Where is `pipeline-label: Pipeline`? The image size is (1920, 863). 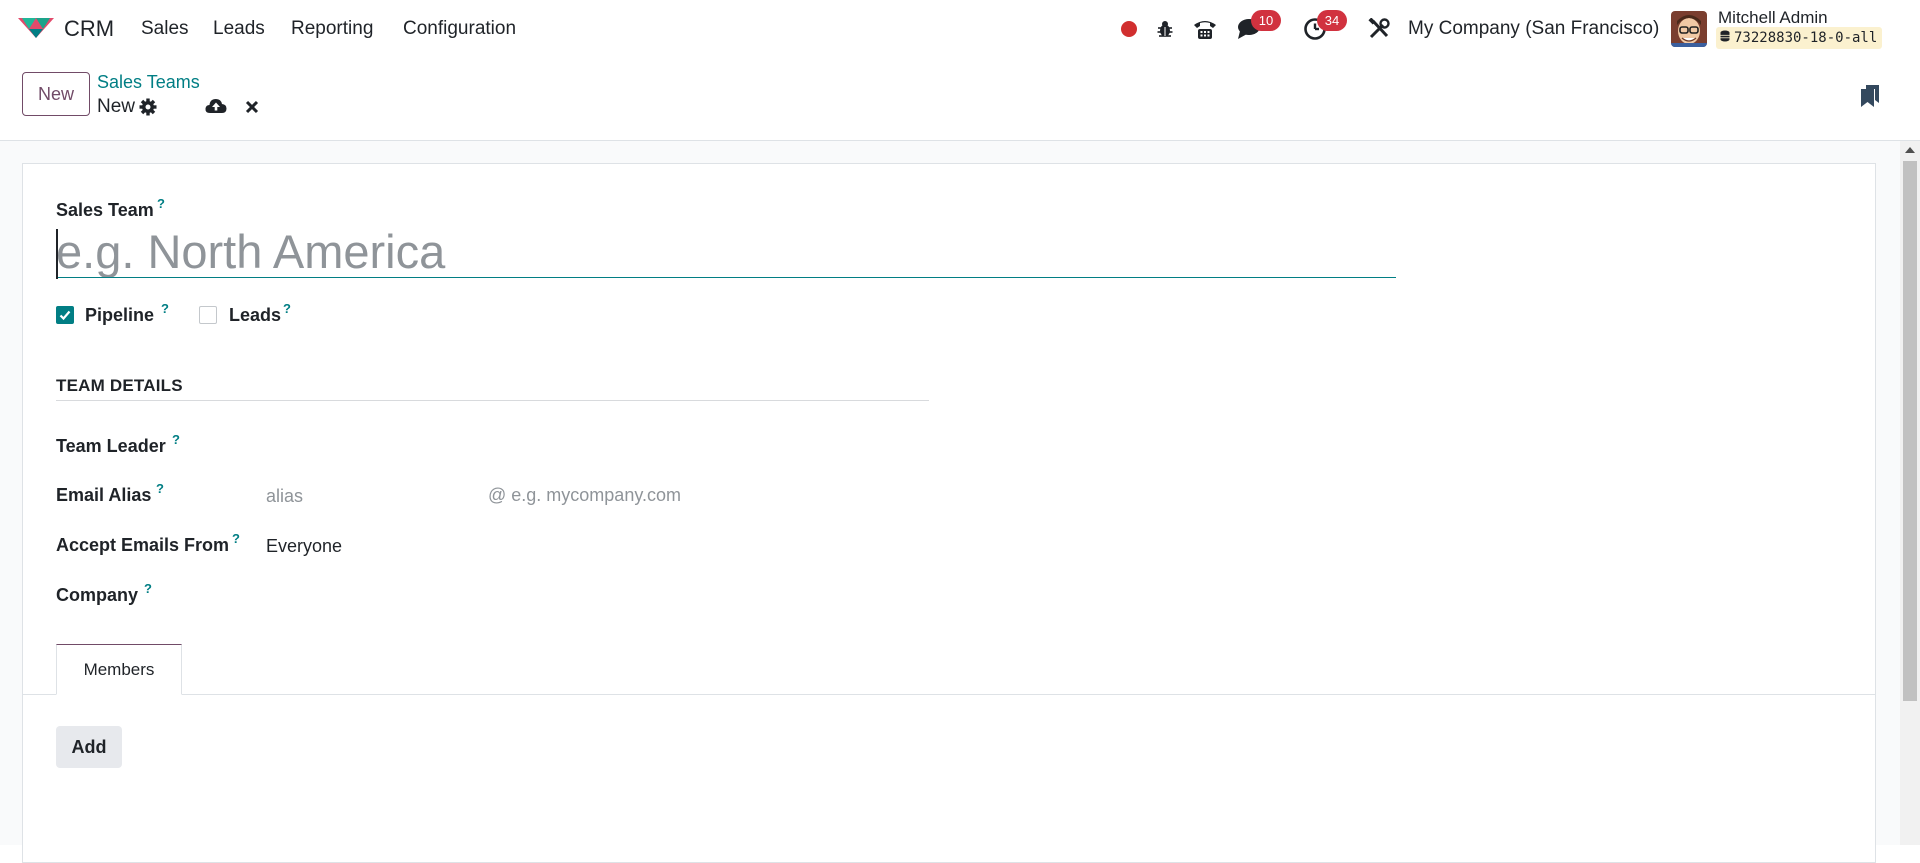 pipeline-label: Pipeline is located at coordinates (119, 315).